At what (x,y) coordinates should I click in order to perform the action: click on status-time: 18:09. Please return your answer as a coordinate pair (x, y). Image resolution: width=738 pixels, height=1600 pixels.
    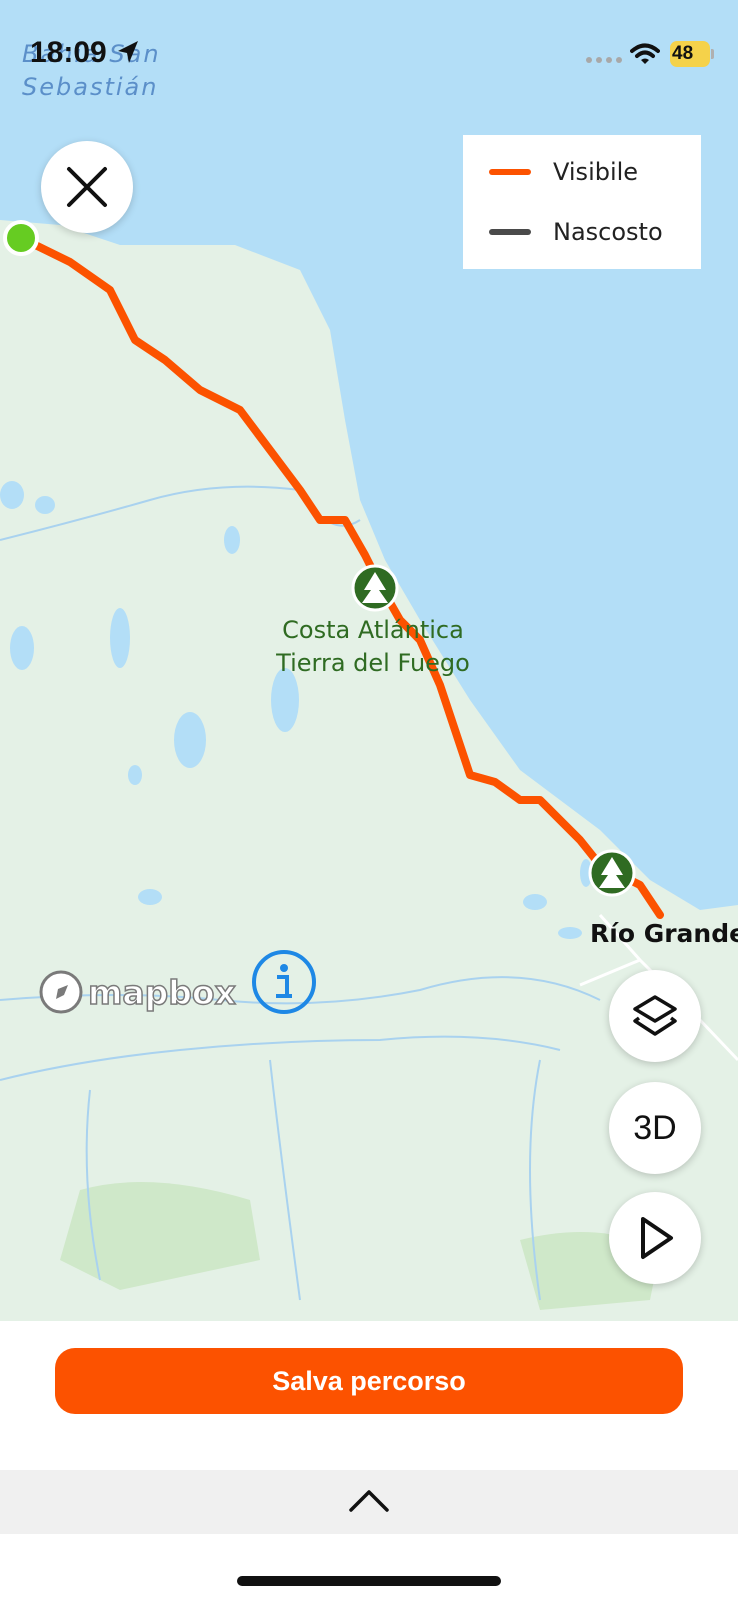
    Looking at the image, I should click on (68, 52).